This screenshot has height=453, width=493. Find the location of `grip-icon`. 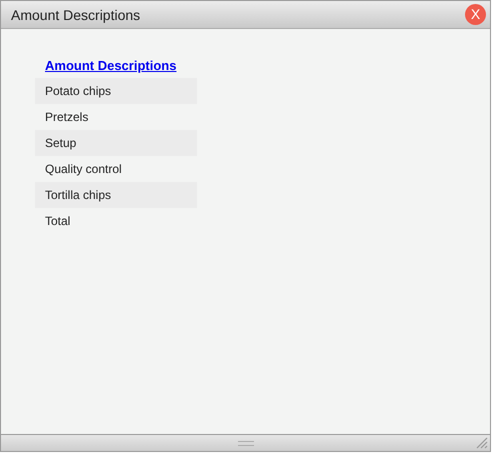

grip-icon is located at coordinates (246, 443).